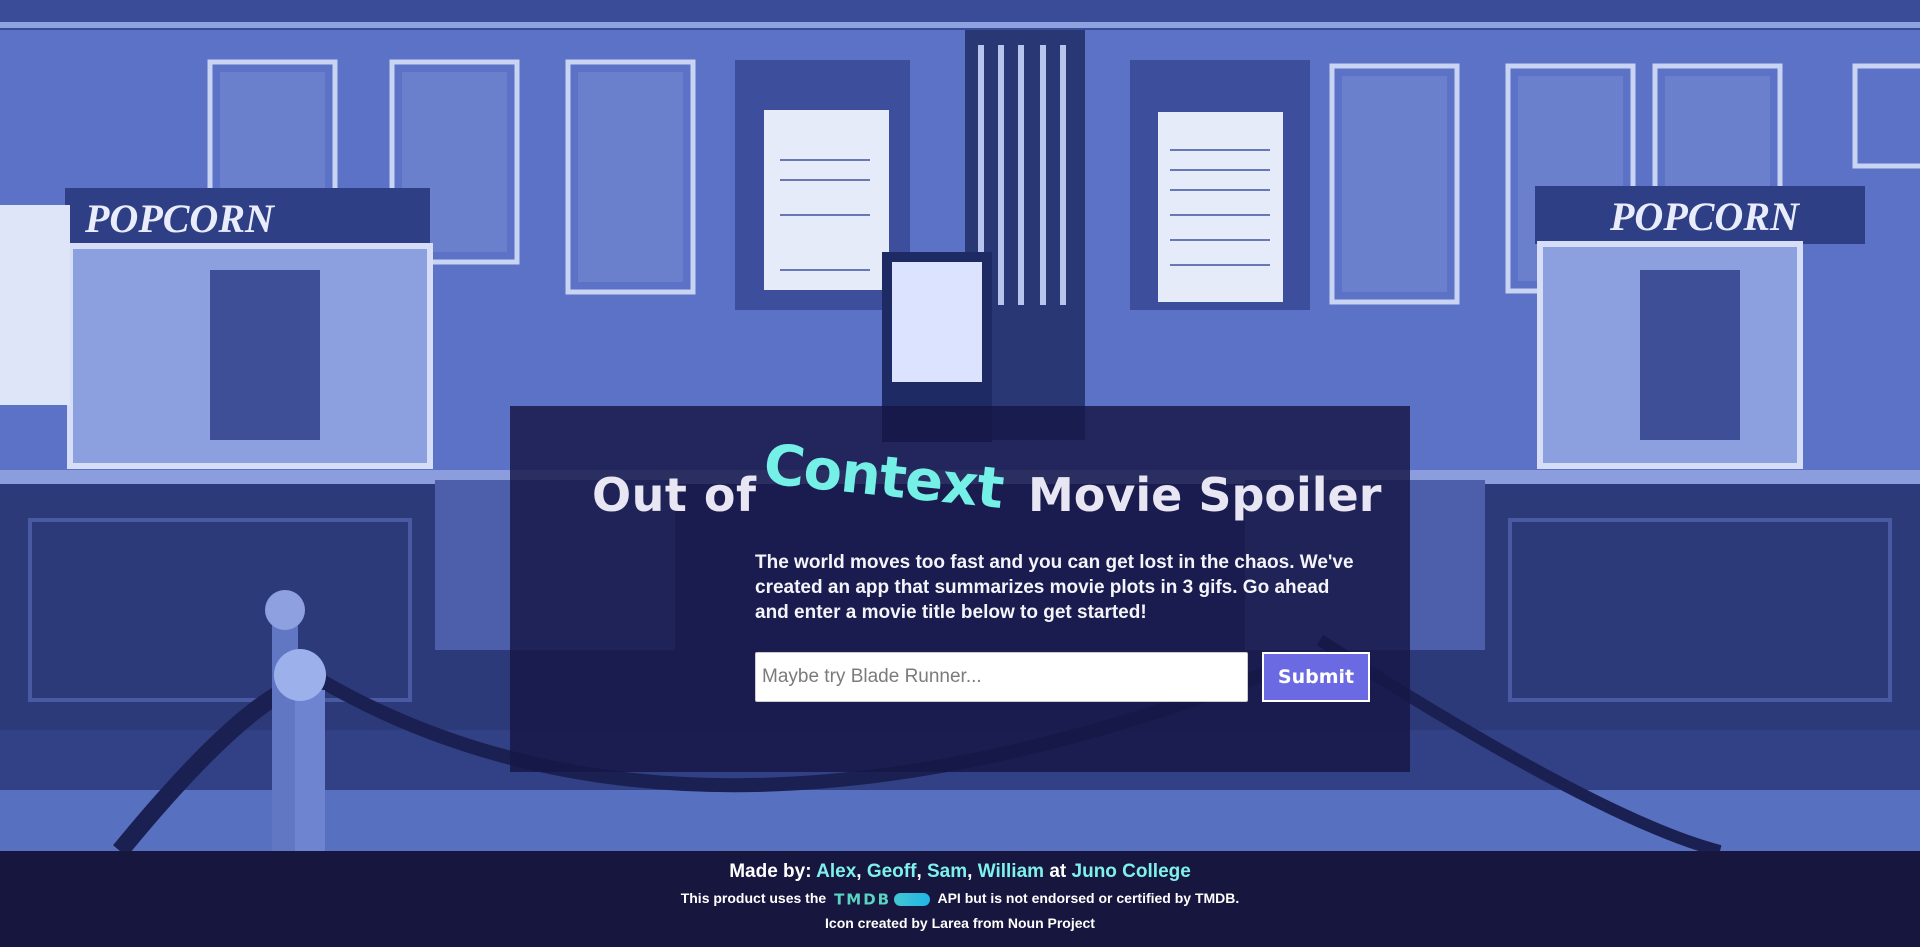 The height and width of the screenshot is (947, 1920). I want to click on author-link-alex: Alex, so click(836, 871).